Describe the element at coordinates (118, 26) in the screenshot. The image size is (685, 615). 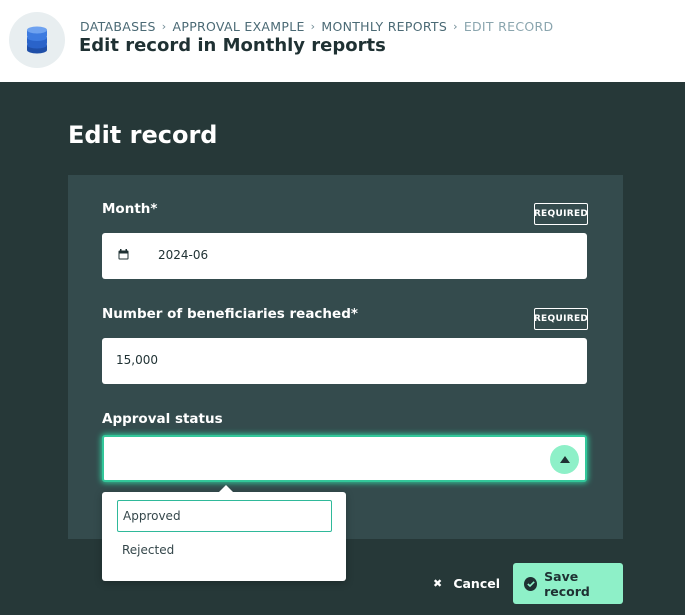
I see `breadcrumb-databases: DATABASES` at that location.